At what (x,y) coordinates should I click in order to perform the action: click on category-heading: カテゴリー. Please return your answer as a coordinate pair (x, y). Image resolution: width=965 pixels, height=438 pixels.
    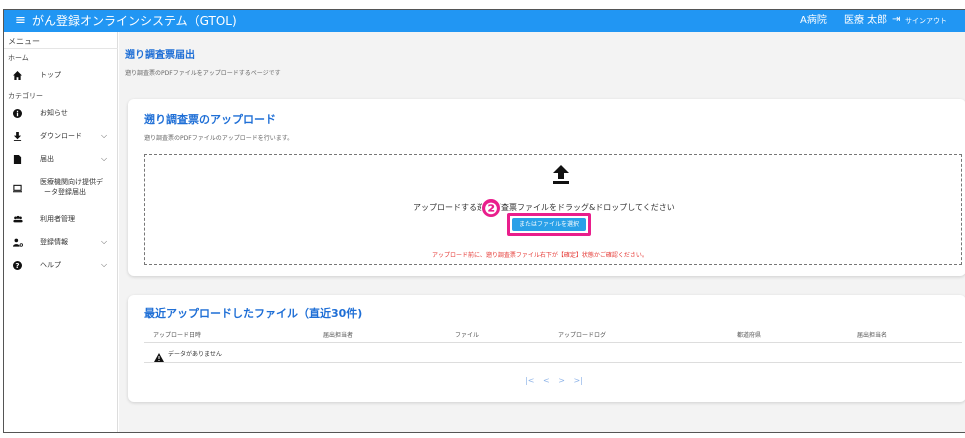
    Looking at the image, I should click on (25, 96).